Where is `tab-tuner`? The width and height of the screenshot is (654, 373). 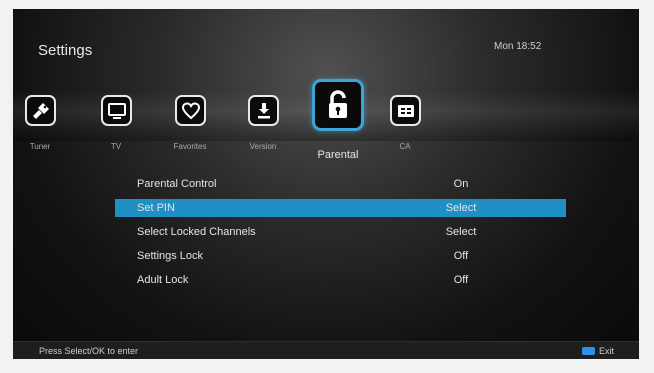
tab-tuner is located at coordinates (40, 110).